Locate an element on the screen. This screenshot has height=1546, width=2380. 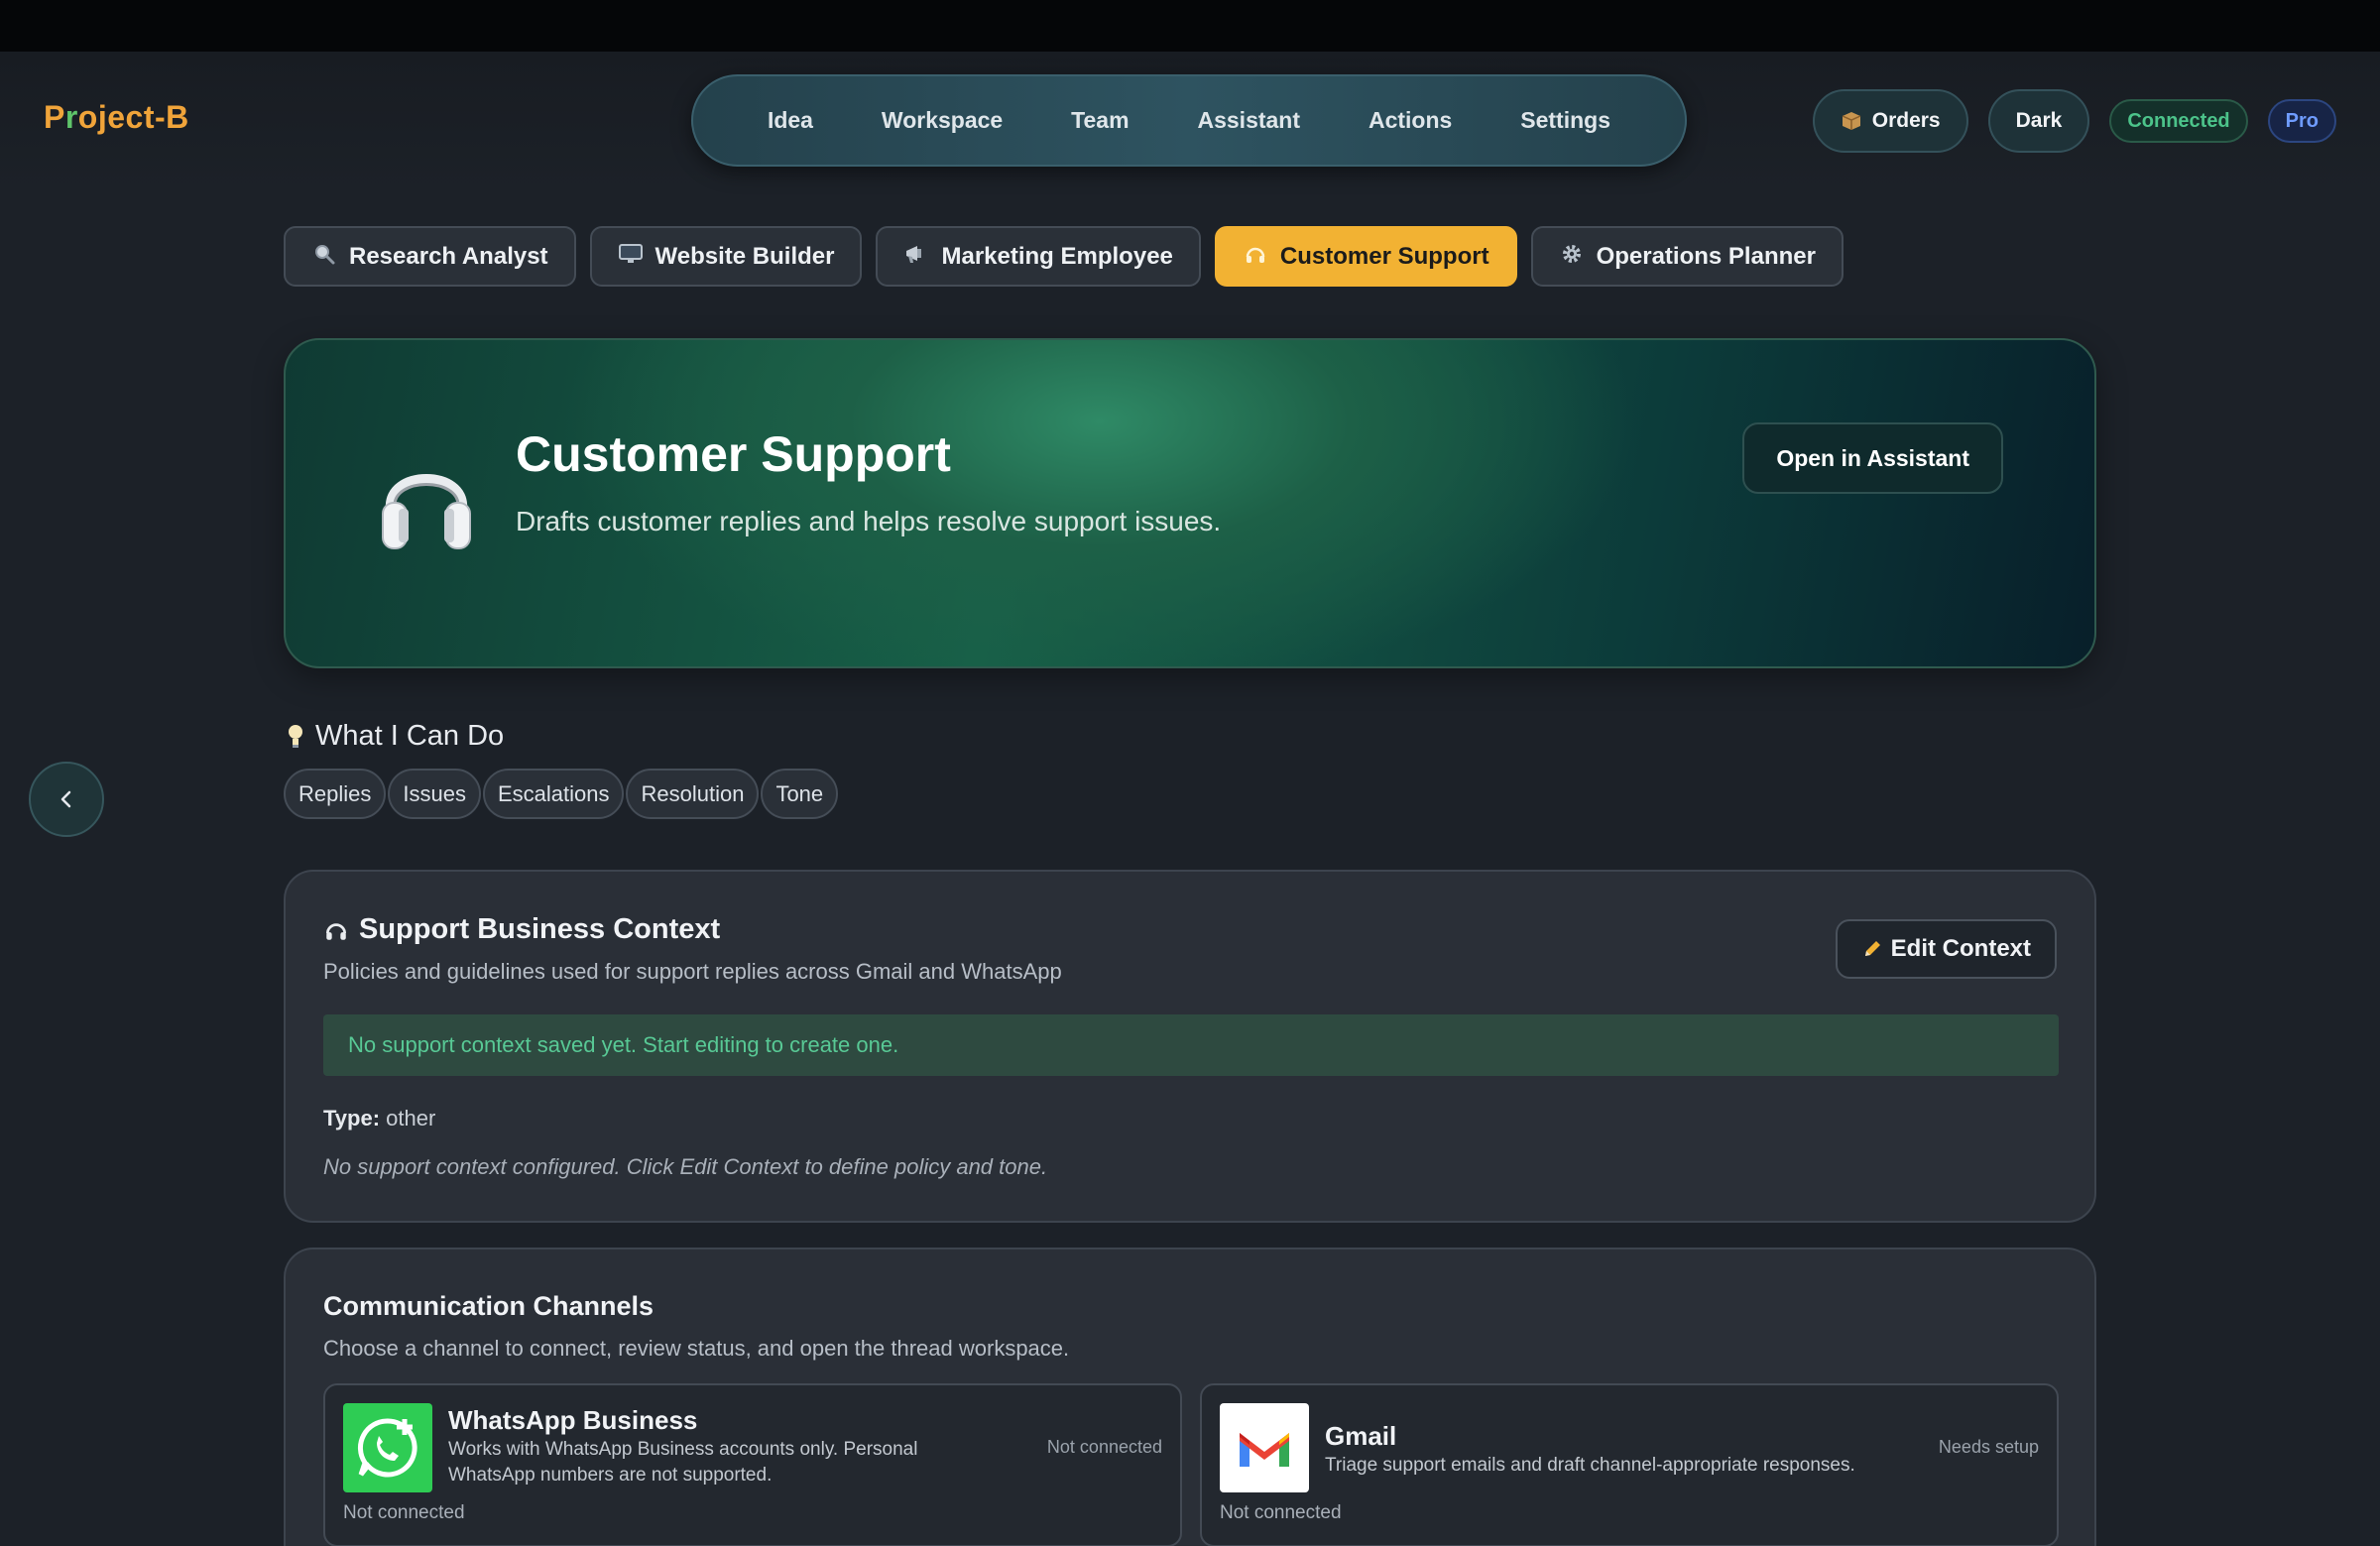
channel-name: Gmail is located at coordinates (1361, 1436).